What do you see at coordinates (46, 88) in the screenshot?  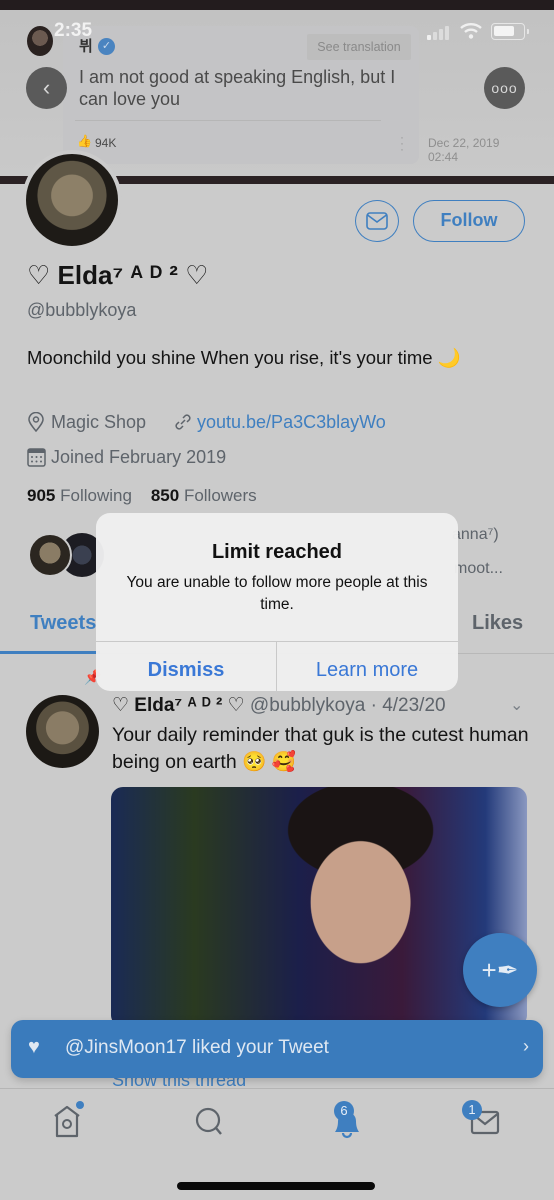 I see `back-button: ‹` at bounding box center [46, 88].